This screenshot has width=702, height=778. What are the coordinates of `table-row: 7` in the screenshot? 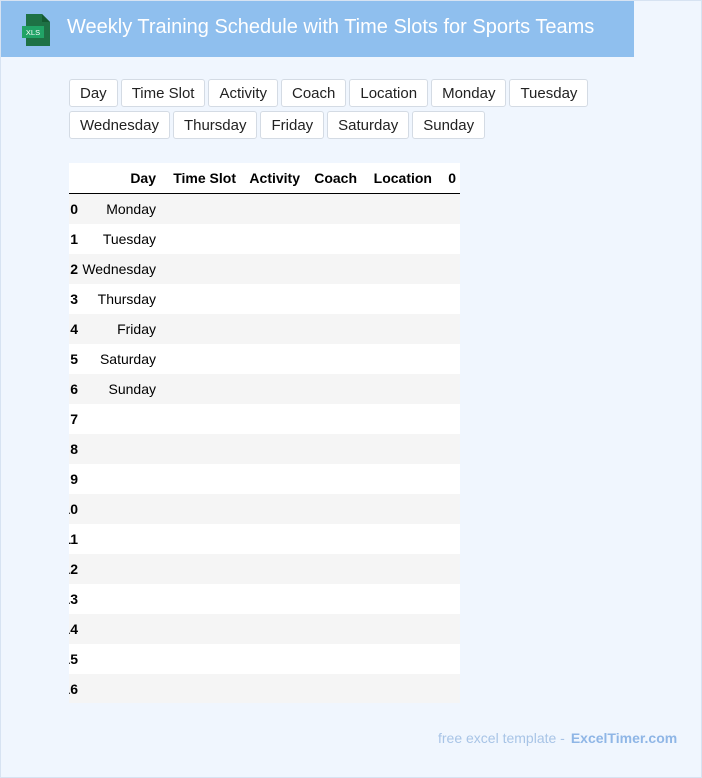 It's located at (264, 419).